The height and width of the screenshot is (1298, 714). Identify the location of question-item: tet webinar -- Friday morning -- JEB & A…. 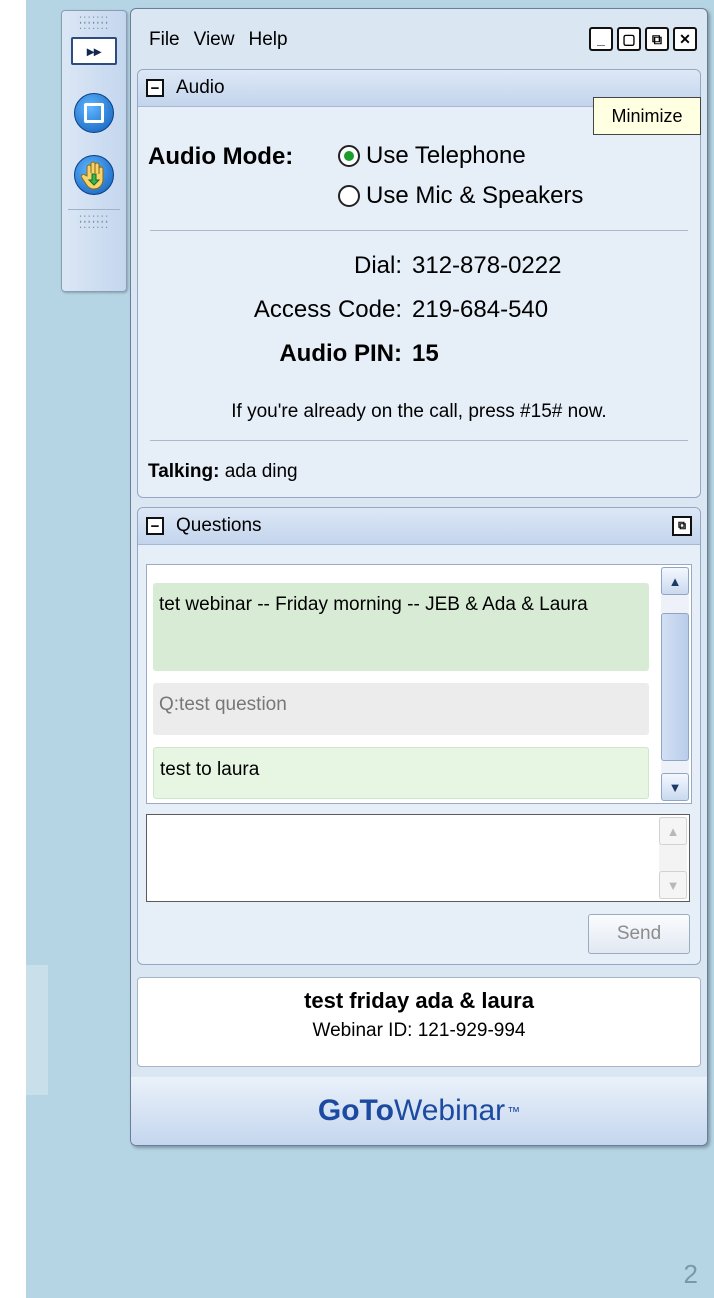
(401, 627).